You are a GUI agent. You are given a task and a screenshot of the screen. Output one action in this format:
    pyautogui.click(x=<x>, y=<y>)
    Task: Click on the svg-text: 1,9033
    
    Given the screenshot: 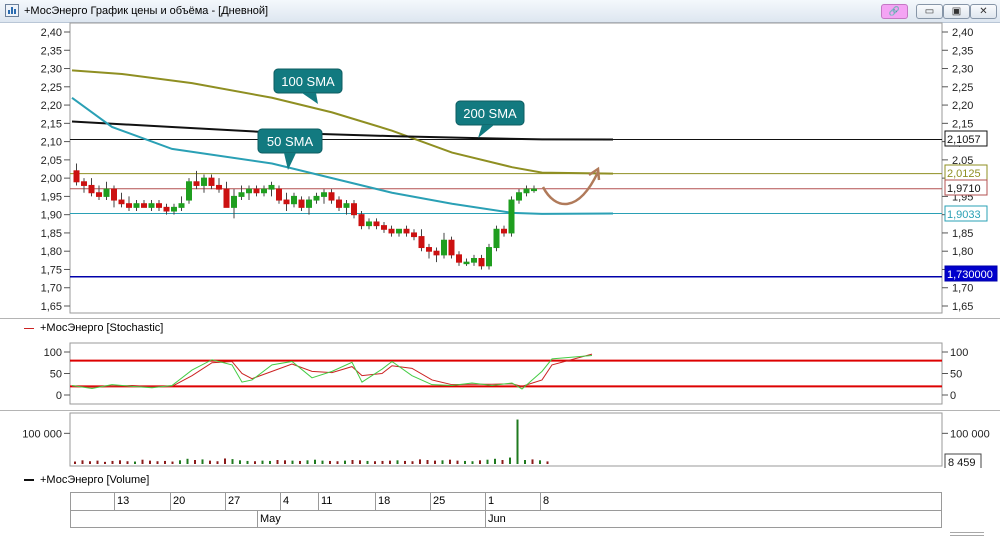 What is the action you would take?
    pyautogui.click(x=964, y=215)
    